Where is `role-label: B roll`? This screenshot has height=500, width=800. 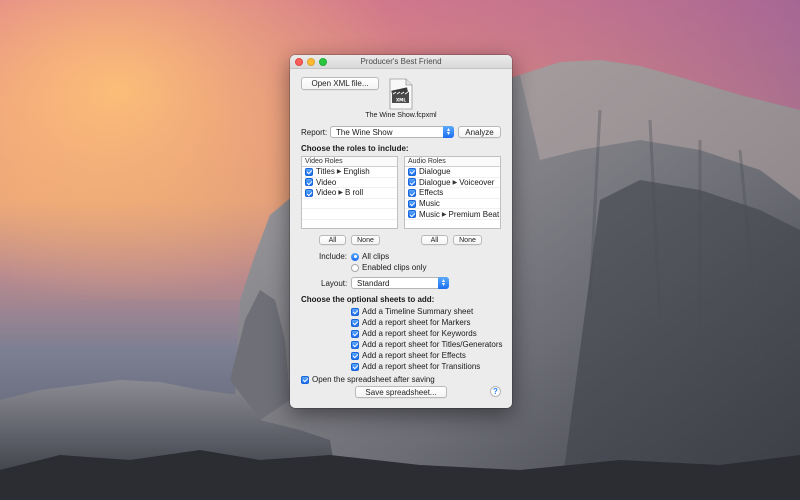
role-label: B roll is located at coordinates (354, 193).